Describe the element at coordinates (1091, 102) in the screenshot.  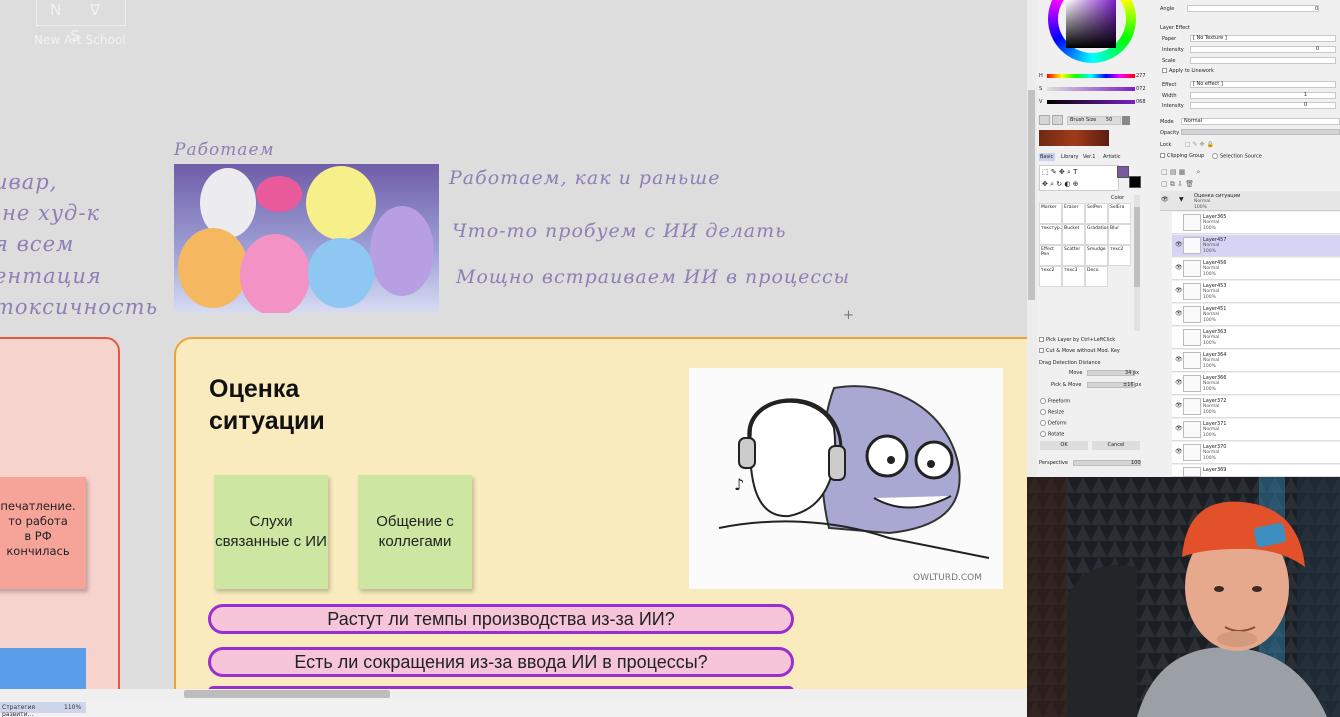
I see `value-slider` at that location.